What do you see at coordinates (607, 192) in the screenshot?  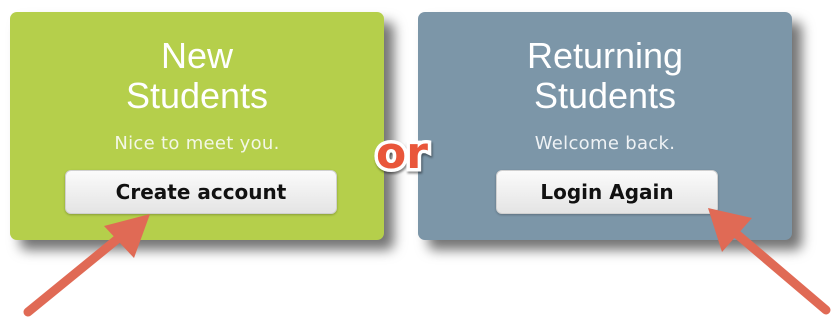 I see `login-again-button: Login Again` at bounding box center [607, 192].